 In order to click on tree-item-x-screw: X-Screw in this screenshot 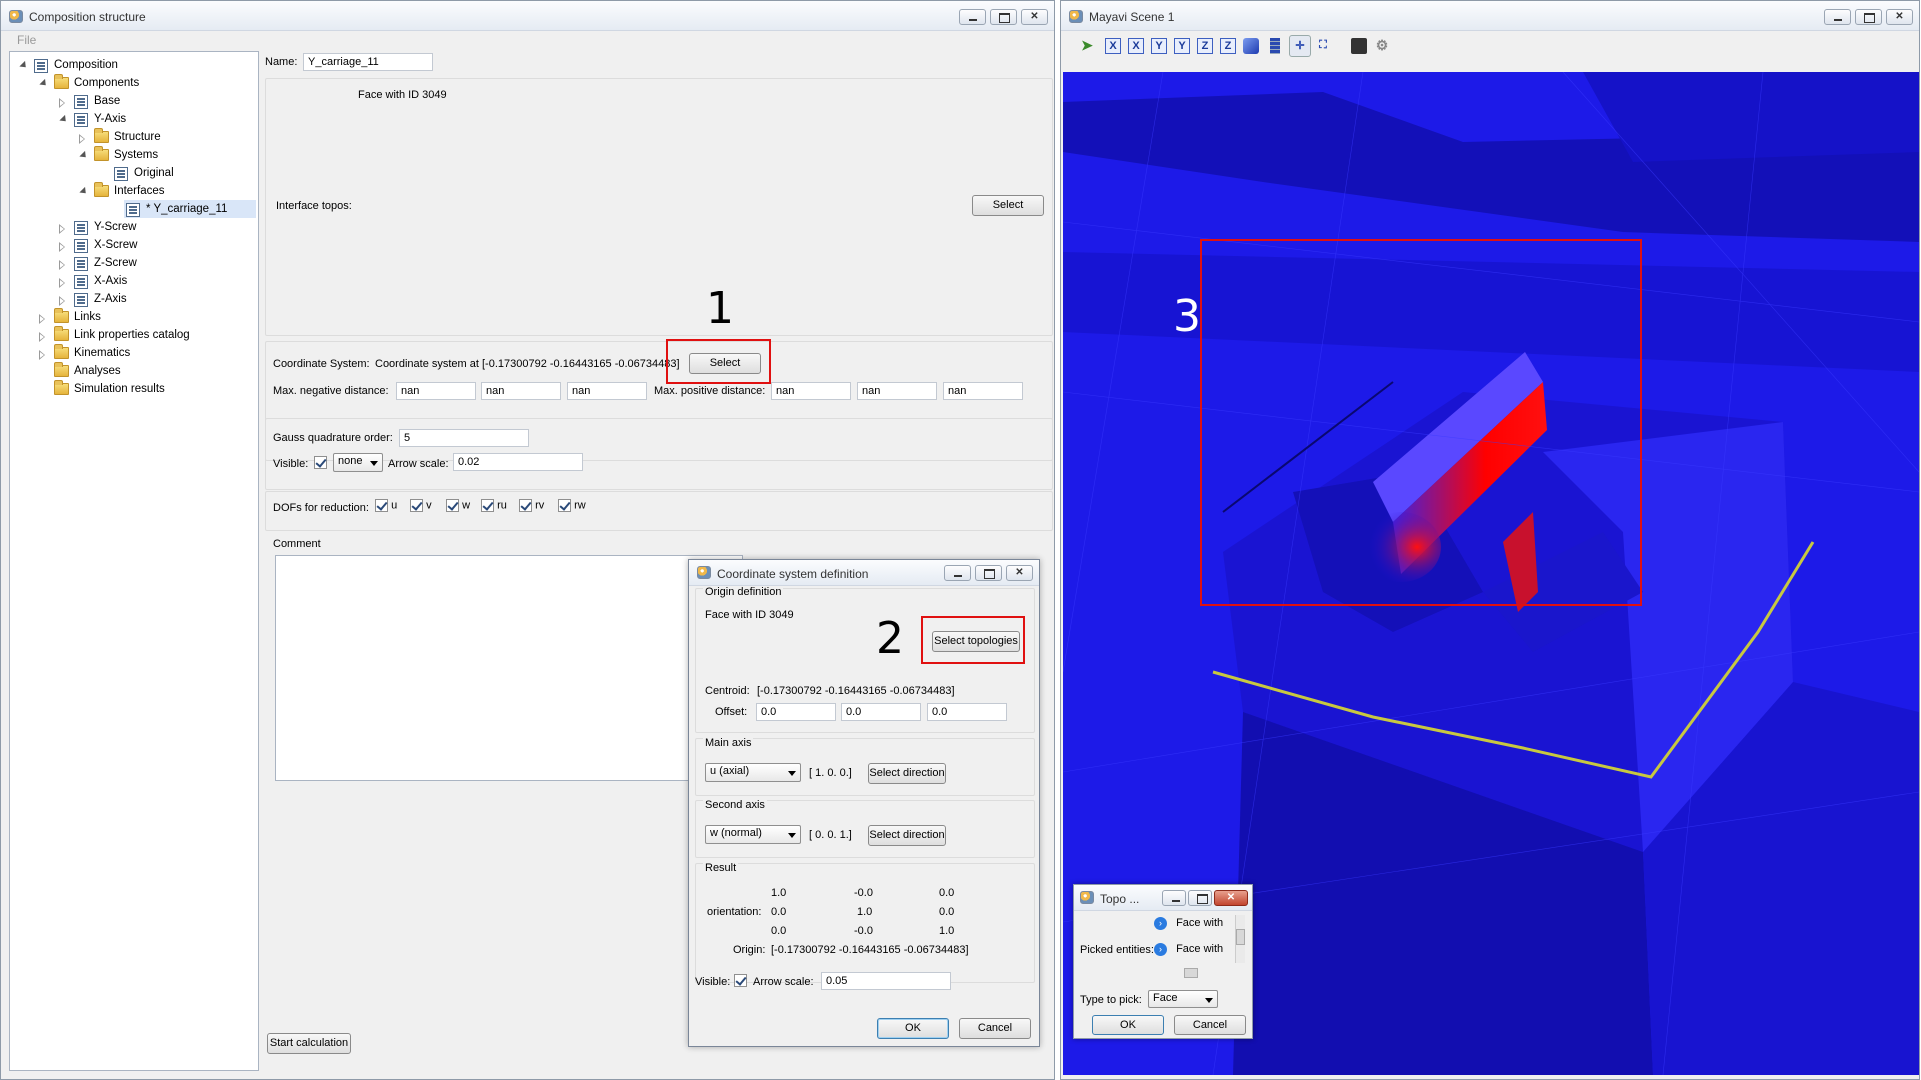, I will do `click(133, 245)`.